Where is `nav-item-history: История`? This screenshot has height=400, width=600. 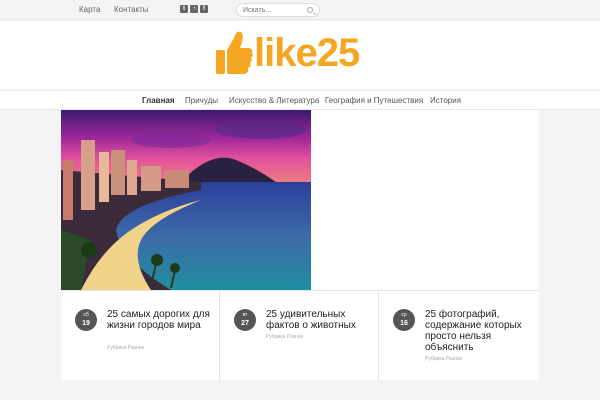 nav-item-history: История is located at coordinates (445, 100).